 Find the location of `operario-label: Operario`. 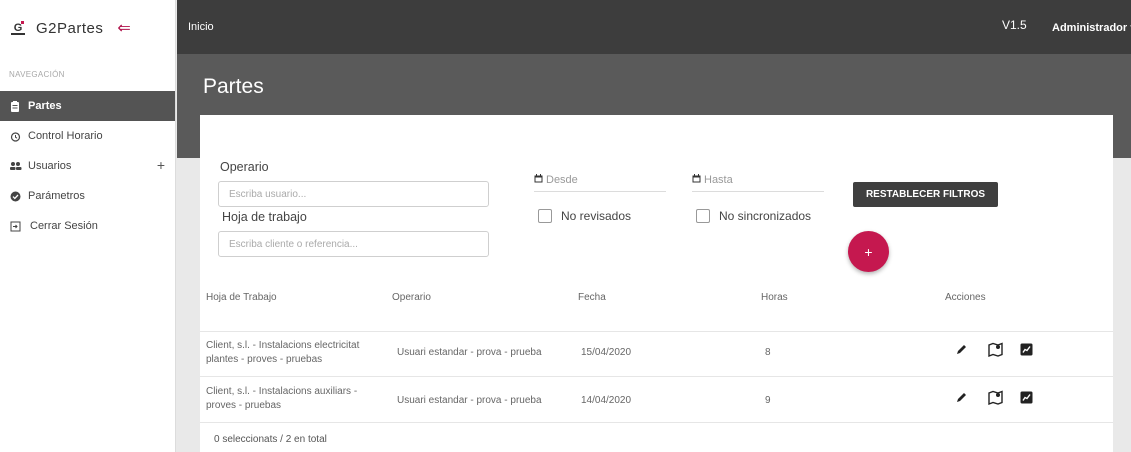

operario-label: Operario is located at coordinates (244, 167).